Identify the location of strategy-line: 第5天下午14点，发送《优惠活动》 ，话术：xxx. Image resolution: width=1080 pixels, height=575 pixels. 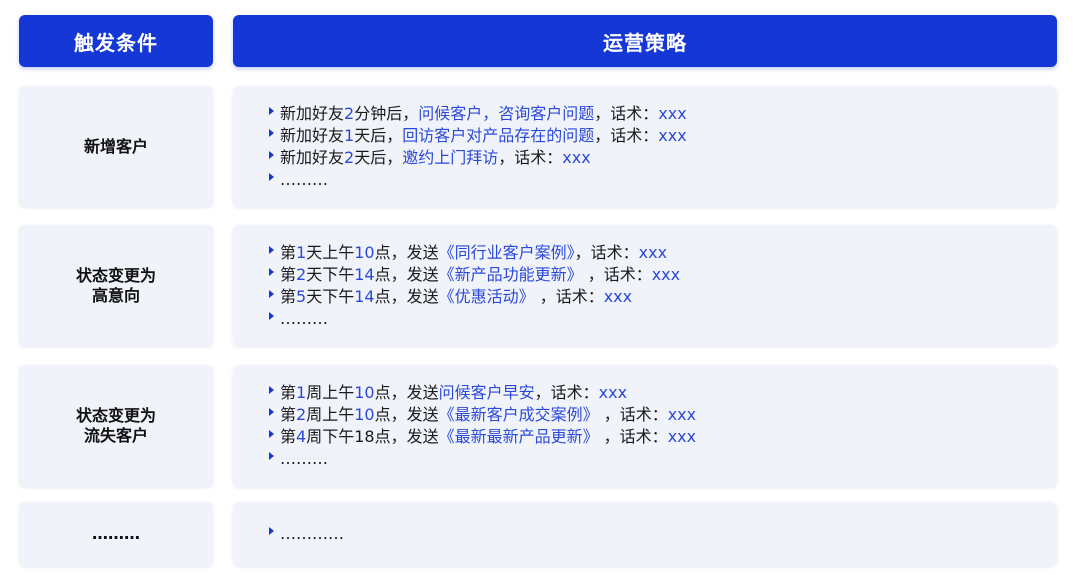
(474, 297).